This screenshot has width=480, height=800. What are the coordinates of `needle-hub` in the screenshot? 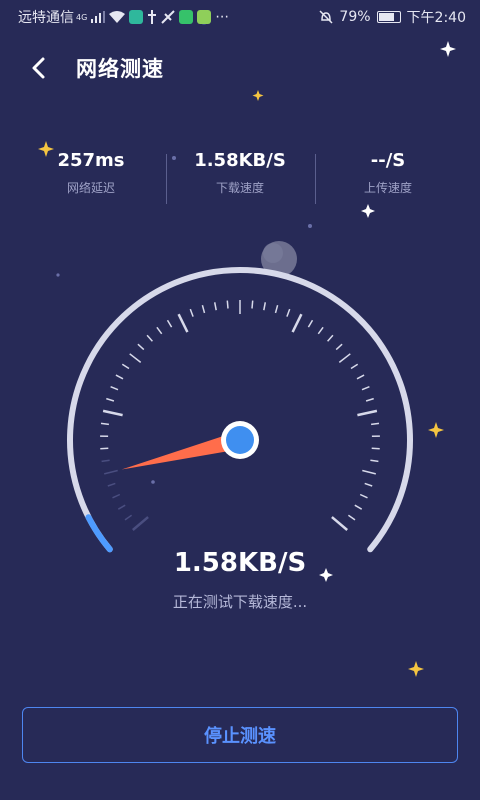 It's located at (240, 440).